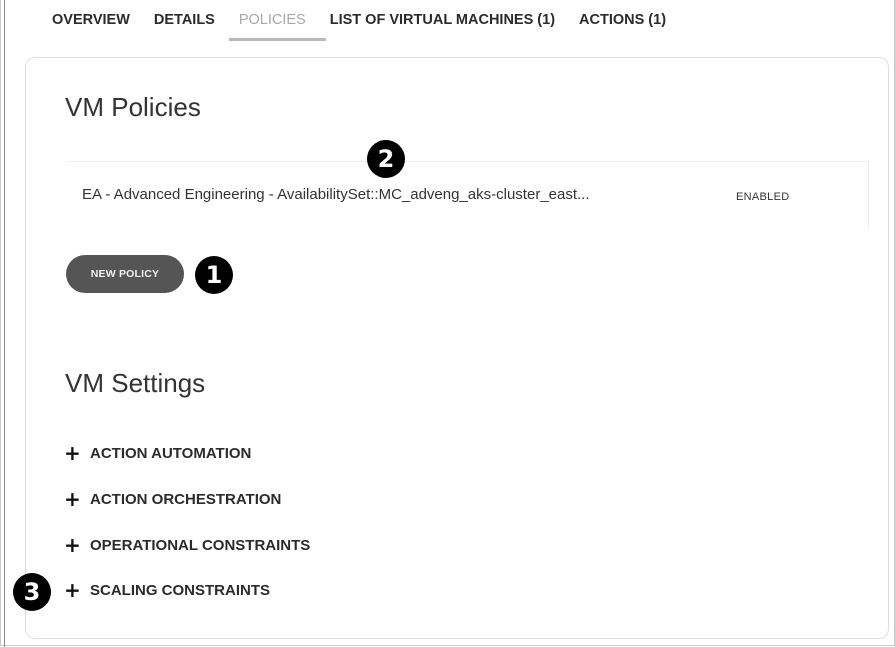 The height and width of the screenshot is (647, 895). Describe the element at coordinates (180, 590) in the screenshot. I see `setting-label: SCALING CONSTRAINTS` at that location.